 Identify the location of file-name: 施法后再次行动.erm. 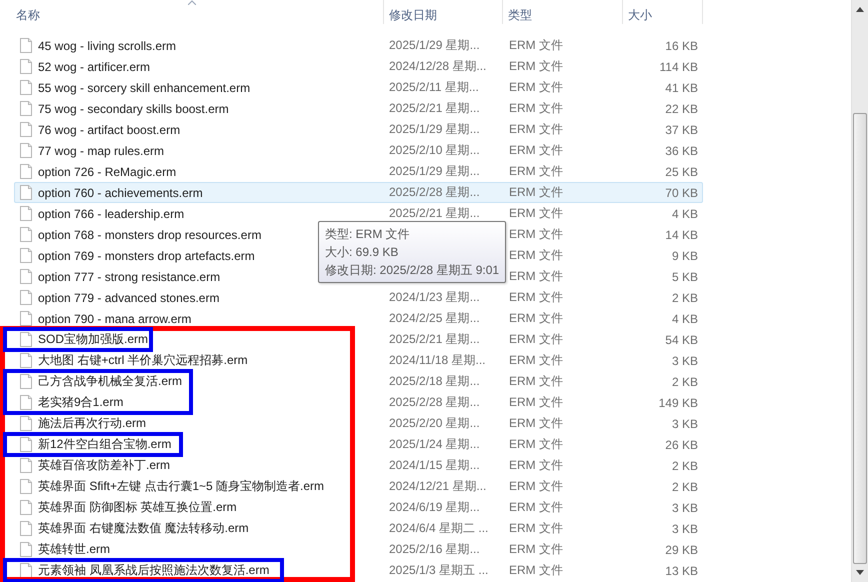
(92, 423).